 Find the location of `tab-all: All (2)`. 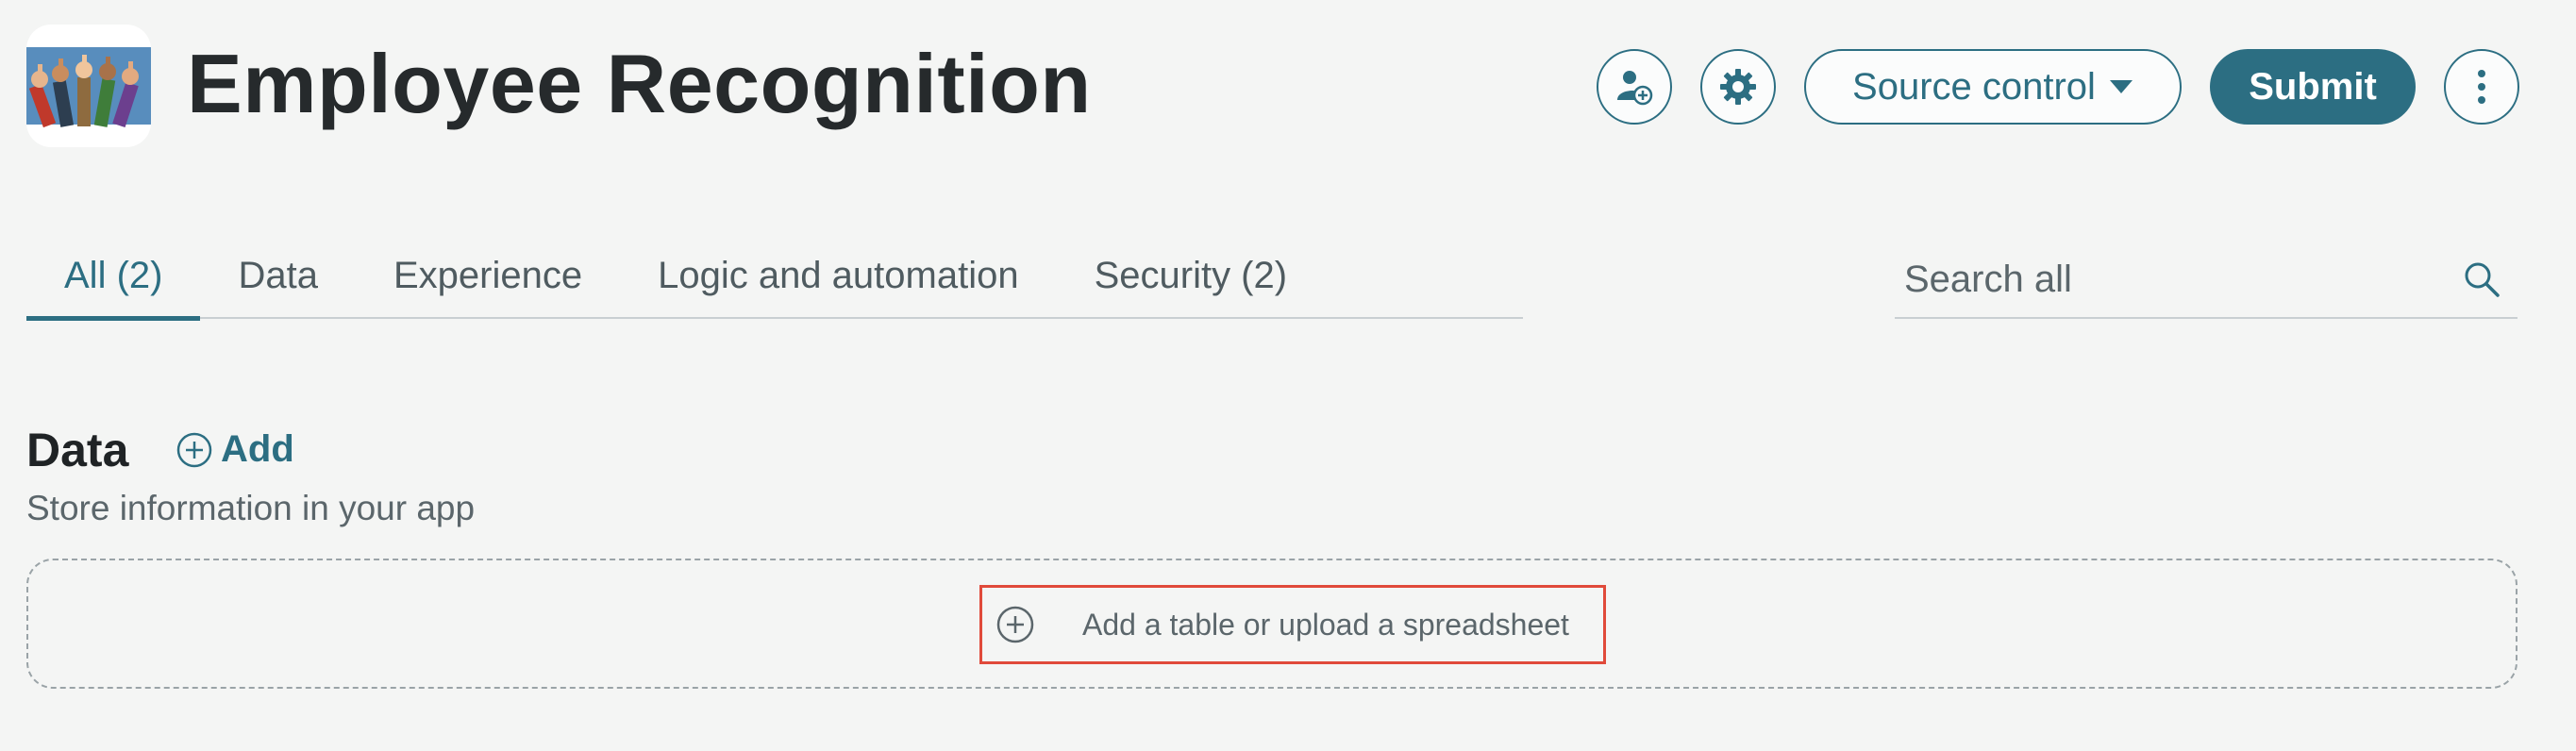

tab-all: All (2) is located at coordinates (113, 283).